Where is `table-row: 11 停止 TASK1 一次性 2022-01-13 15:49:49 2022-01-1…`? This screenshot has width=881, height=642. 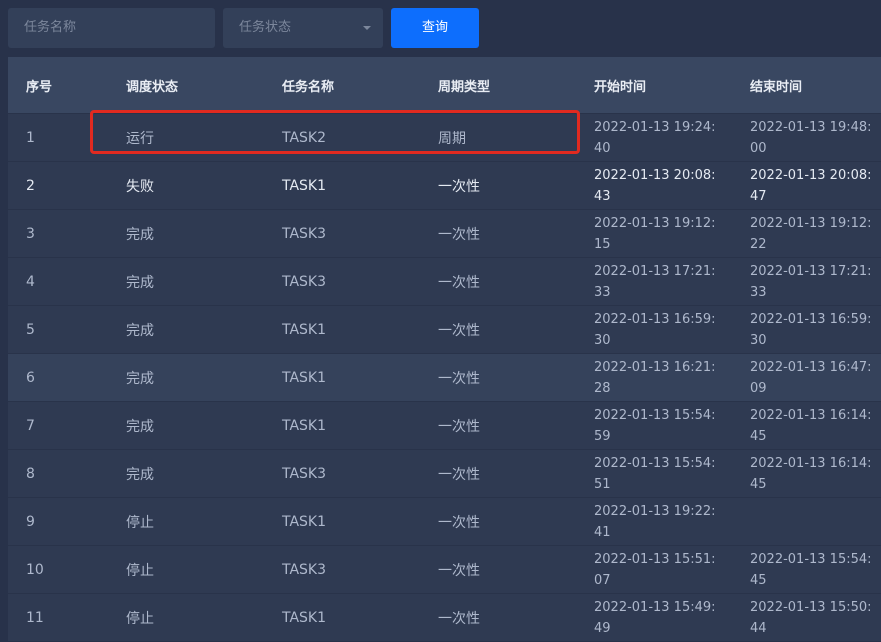 table-row: 11 停止 TASK1 一次性 2022-01-13 15:49:49 2022-01-1… is located at coordinates (444, 617).